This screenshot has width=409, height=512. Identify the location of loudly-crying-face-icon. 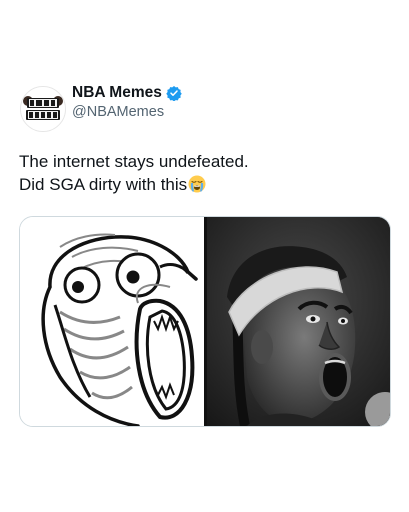
(197, 184).